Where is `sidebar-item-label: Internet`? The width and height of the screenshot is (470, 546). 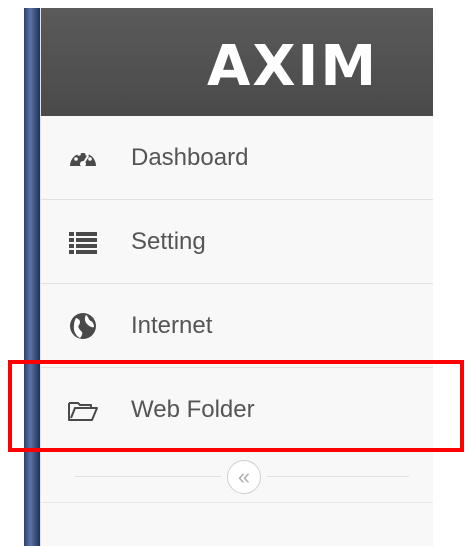
sidebar-item-label: Internet is located at coordinates (172, 325).